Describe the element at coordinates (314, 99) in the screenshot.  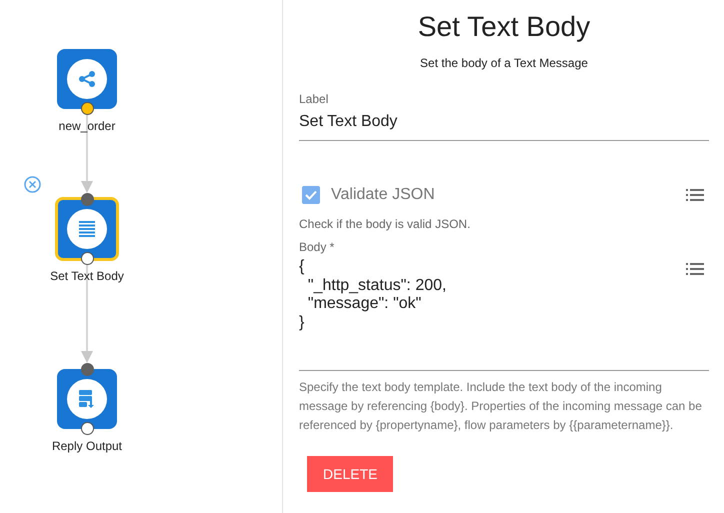
I see `field-label: Label` at that location.